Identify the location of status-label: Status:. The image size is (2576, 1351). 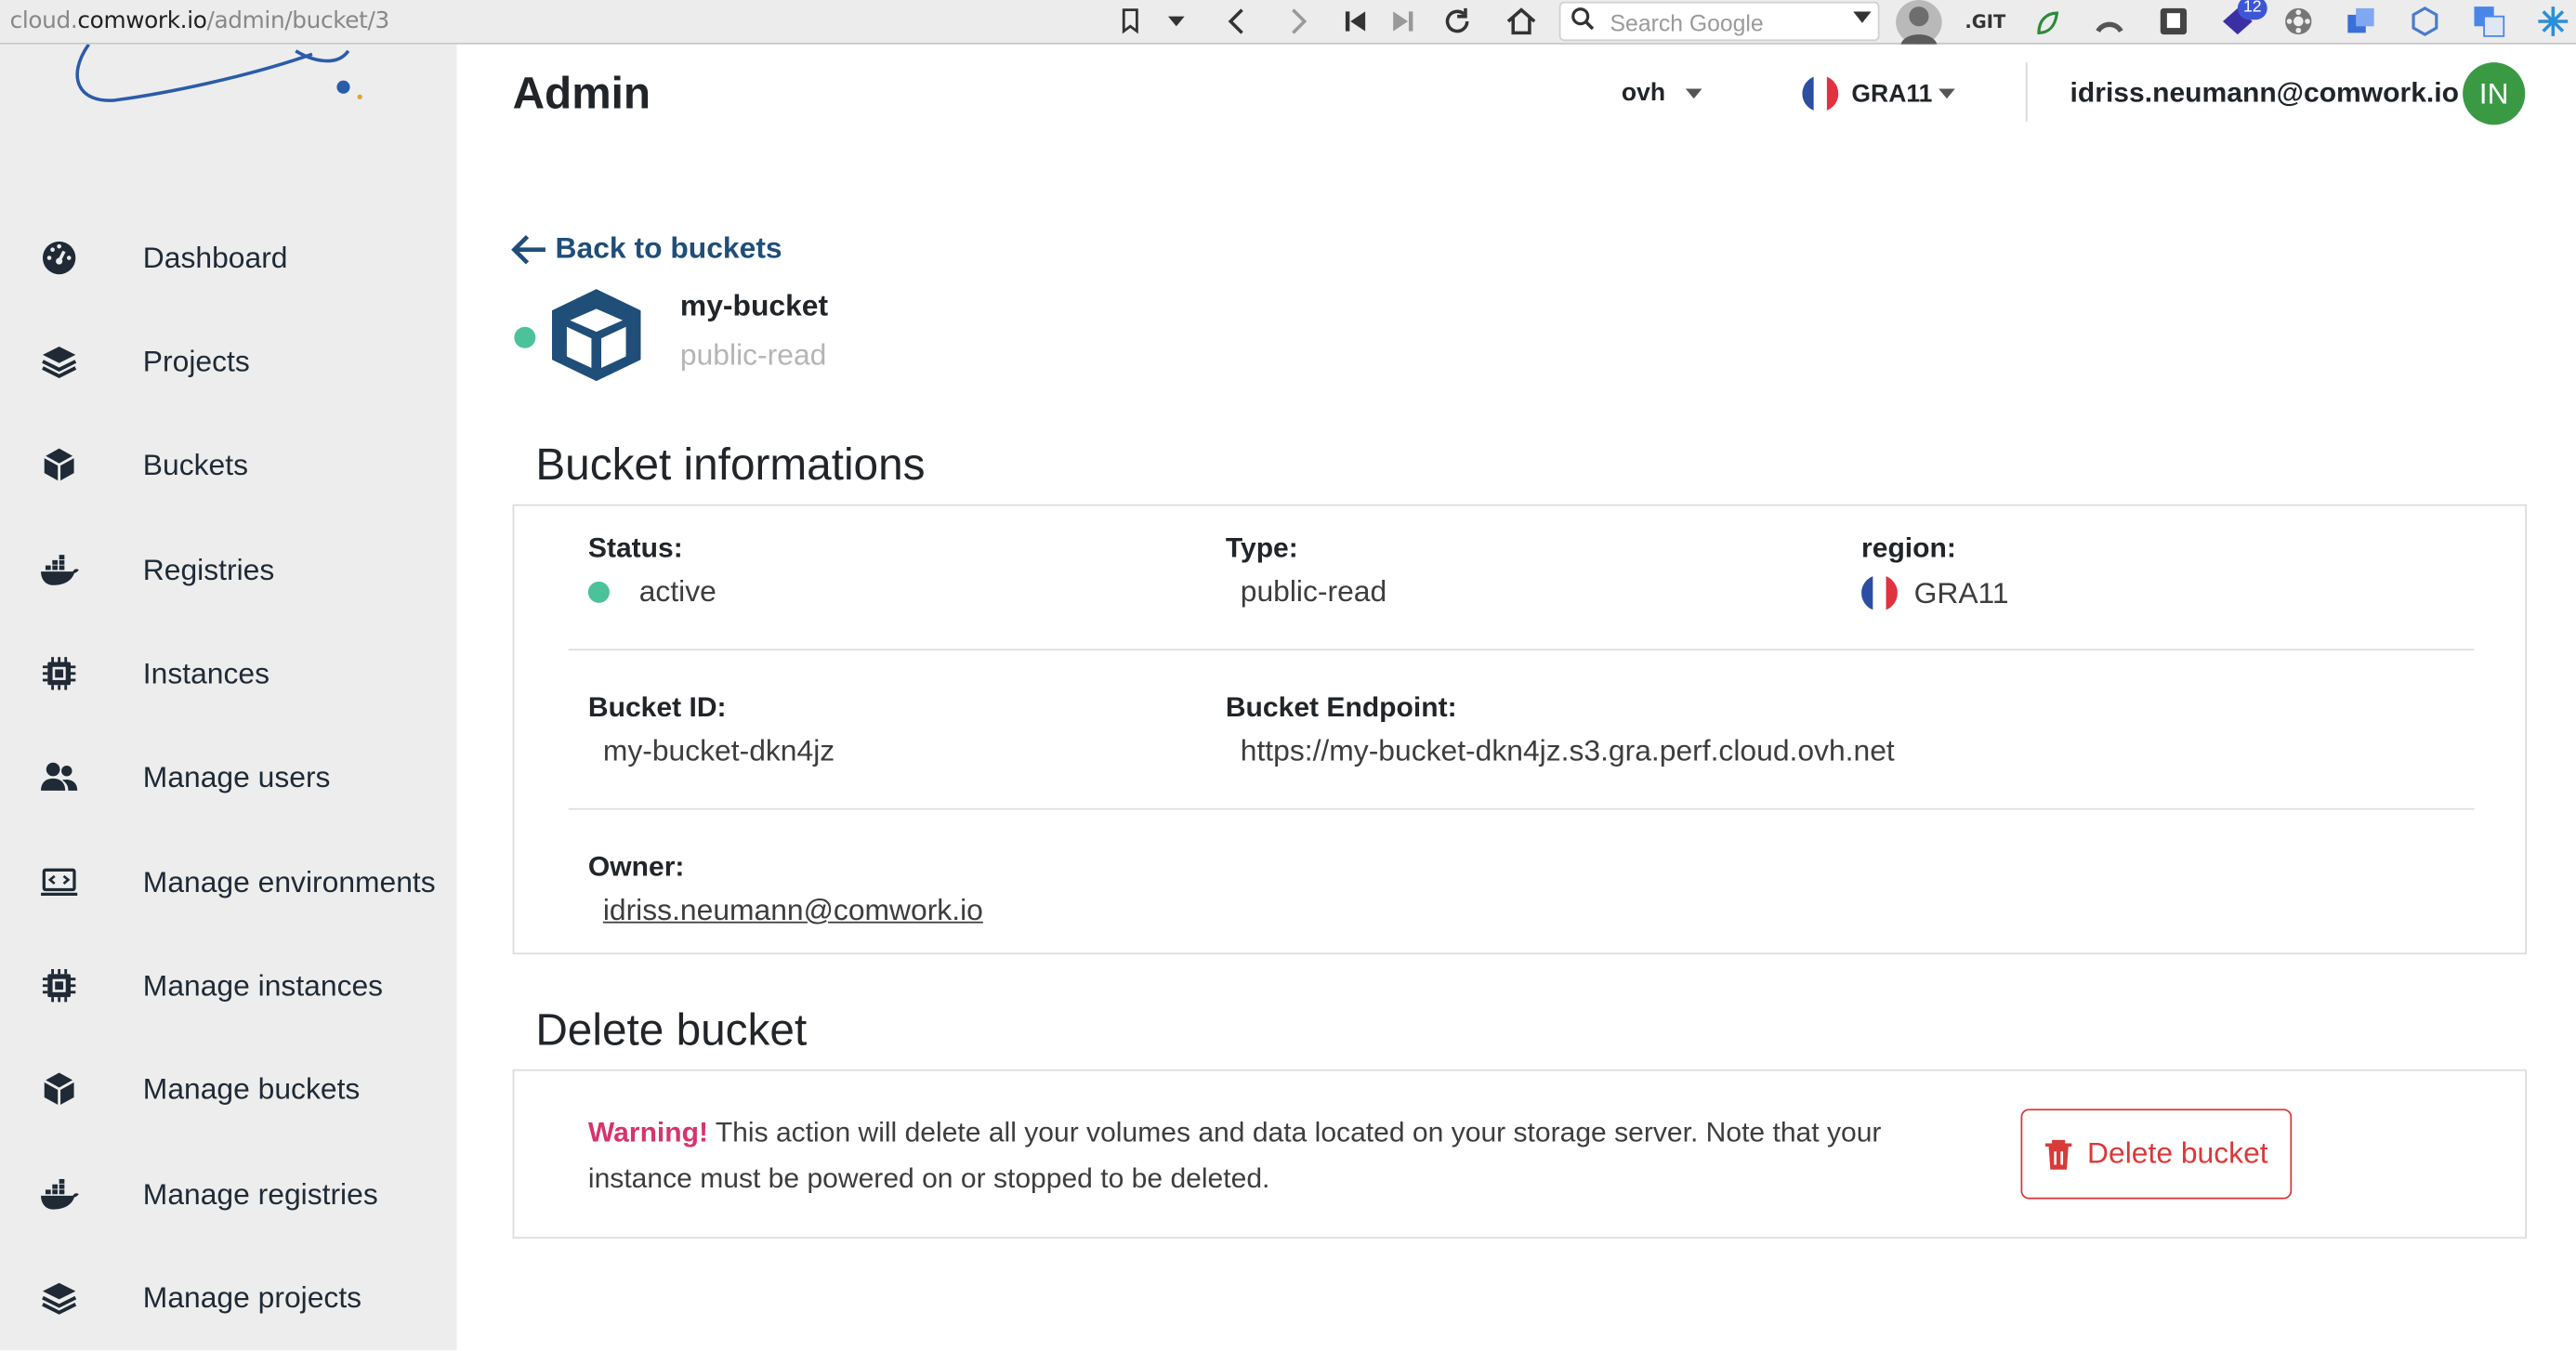
(635, 547).